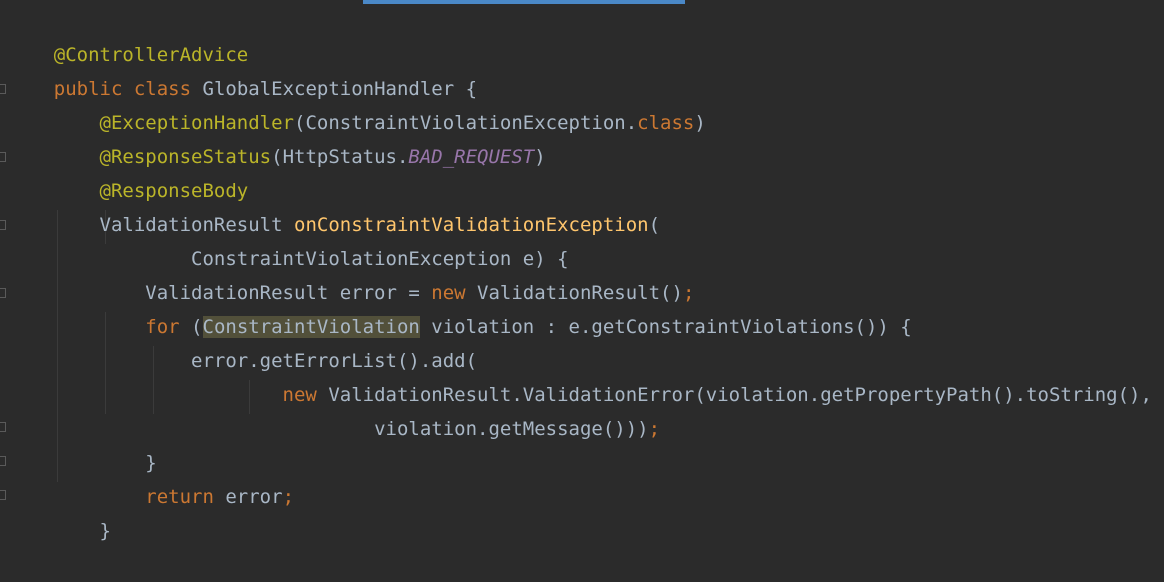 This screenshot has width=1164, height=582. Describe the element at coordinates (277, 137) in the screenshot. I see `code-line-4: @ResponseStatus(HttpStatus.BAD_REQUEST)` at that location.